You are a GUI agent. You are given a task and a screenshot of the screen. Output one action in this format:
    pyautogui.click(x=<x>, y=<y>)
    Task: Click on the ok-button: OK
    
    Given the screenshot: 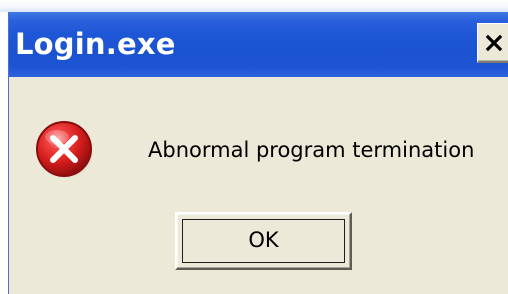 What is the action you would take?
    pyautogui.click(x=263, y=241)
    